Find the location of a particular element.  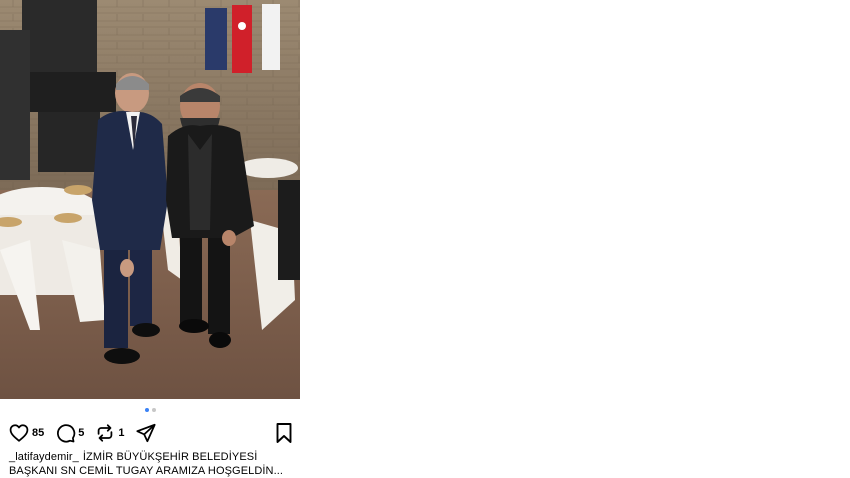

carousel-indicator is located at coordinates (150, 410).